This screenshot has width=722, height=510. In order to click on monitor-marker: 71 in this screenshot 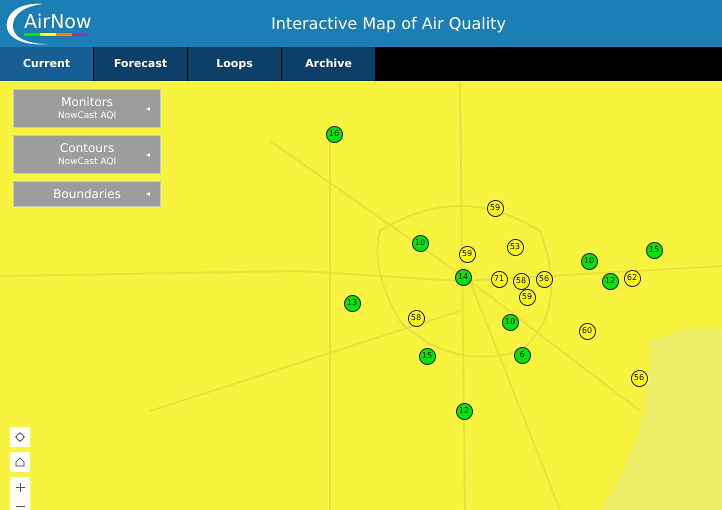, I will do `click(499, 279)`.